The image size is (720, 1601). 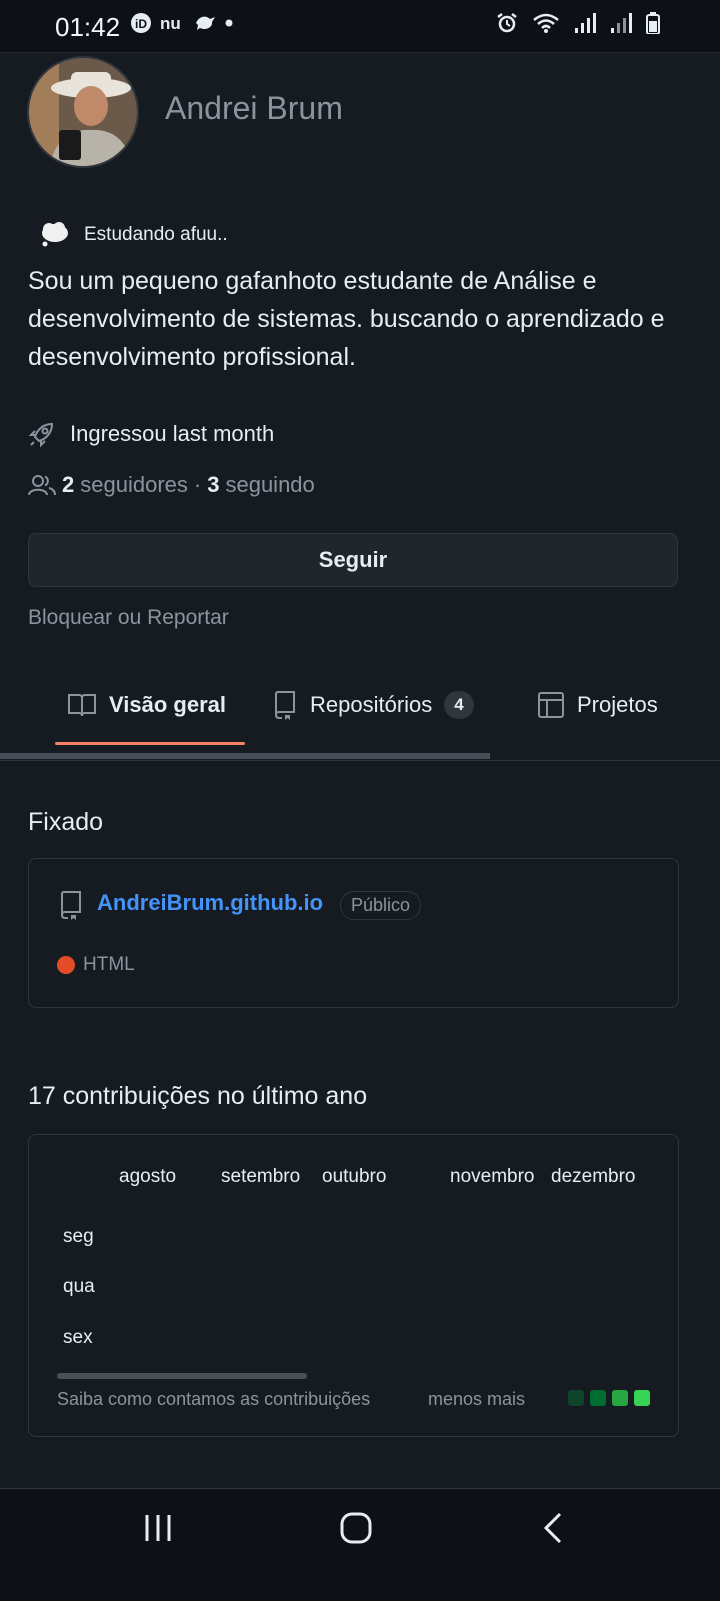 I want to click on battery-icon, so click(x=653, y=23).